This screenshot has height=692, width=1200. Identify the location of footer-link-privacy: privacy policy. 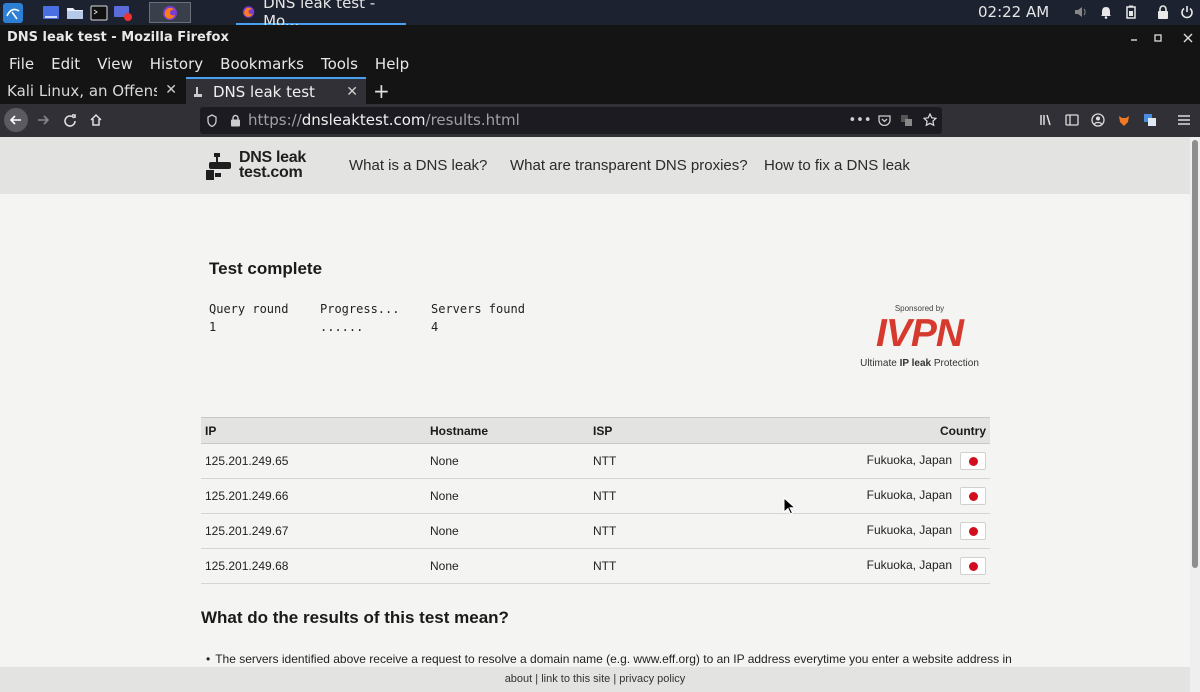
(652, 679).